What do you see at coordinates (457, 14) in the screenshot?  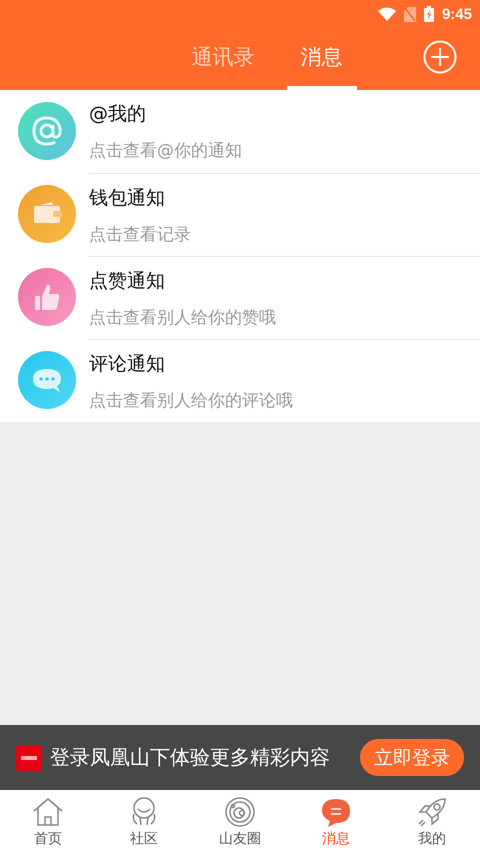 I see `clock-time: 9:45` at bounding box center [457, 14].